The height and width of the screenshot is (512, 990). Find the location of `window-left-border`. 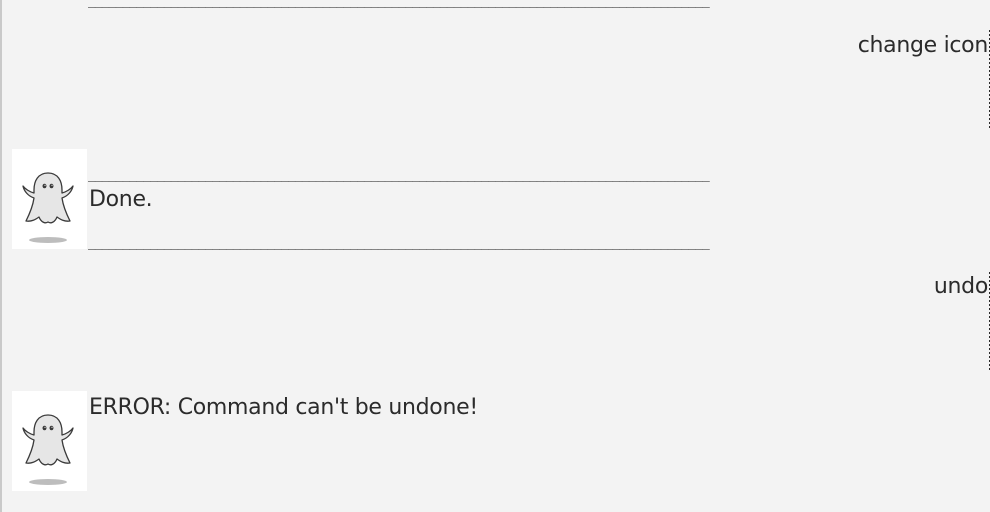

window-left-border is located at coordinates (1, 256).